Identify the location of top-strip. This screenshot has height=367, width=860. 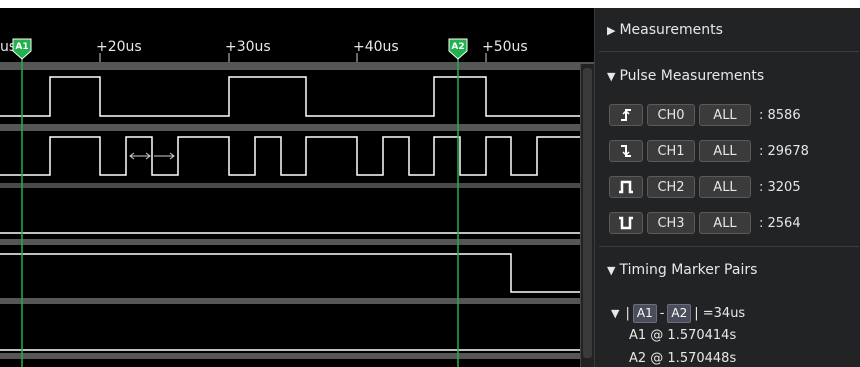
(430, 4).